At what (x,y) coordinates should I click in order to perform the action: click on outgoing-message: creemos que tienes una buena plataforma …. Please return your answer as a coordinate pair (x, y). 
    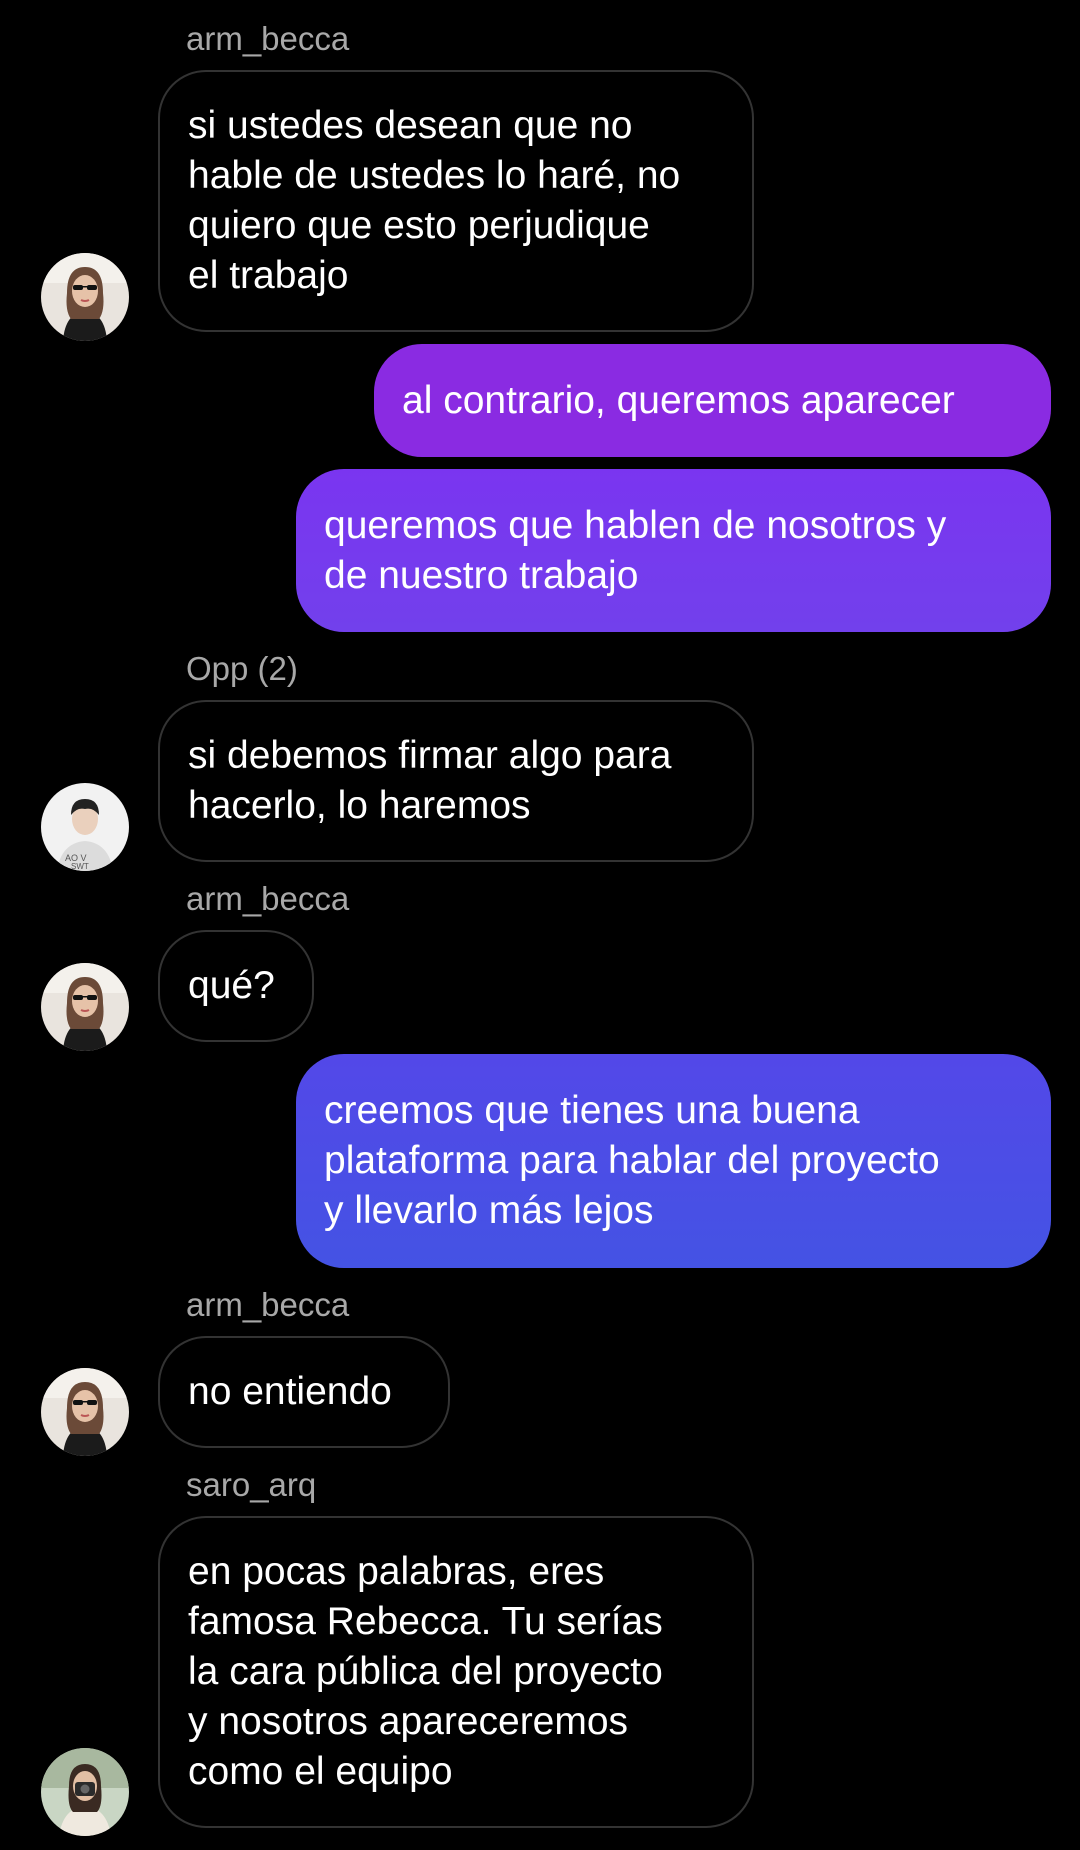
    Looking at the image, I should click on (673, 1161).